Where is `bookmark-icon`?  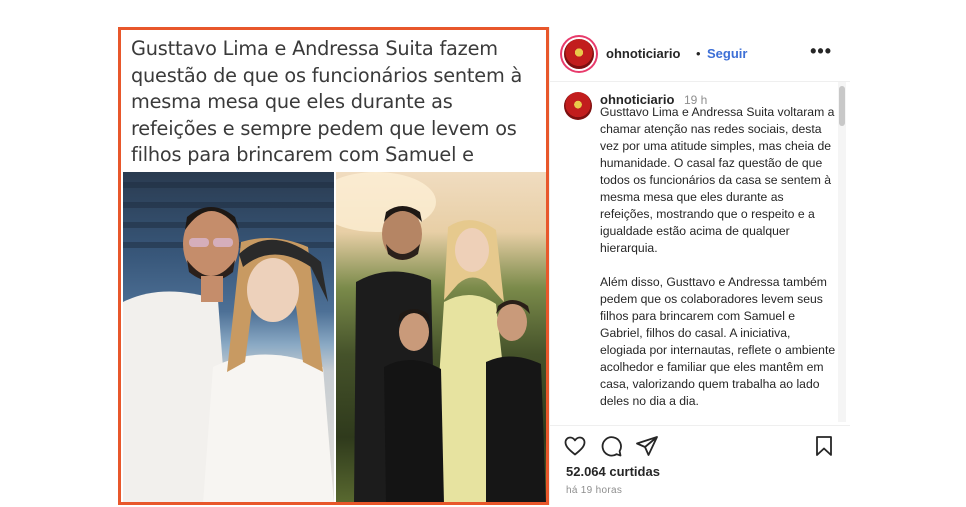 bookmark-icon is located at coordinates (824, 446).